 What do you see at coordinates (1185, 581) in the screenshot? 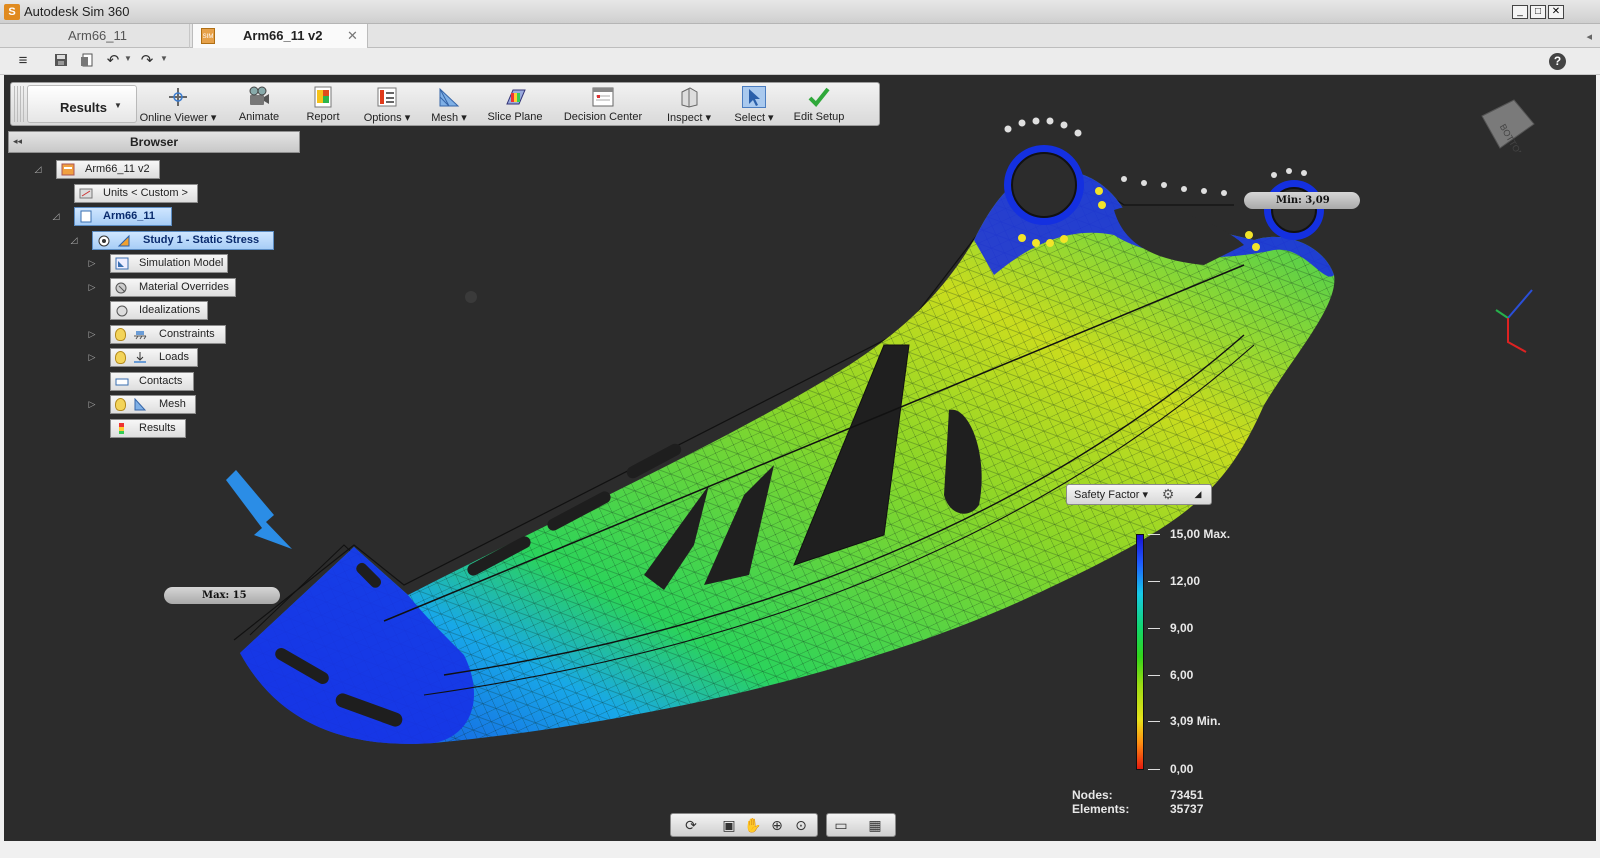
I see `legend-value: 12,00` at bounding box center [1185, 581].